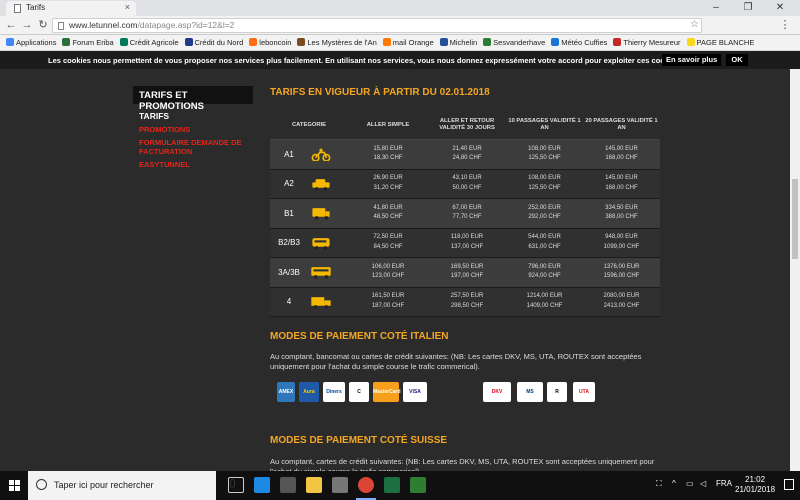 This screenshot has height=500, width=800. What do you see at coordinates (289, 243) in the screenshot?
I see `category-label: B2/B3` at bounding box center [289, 243].